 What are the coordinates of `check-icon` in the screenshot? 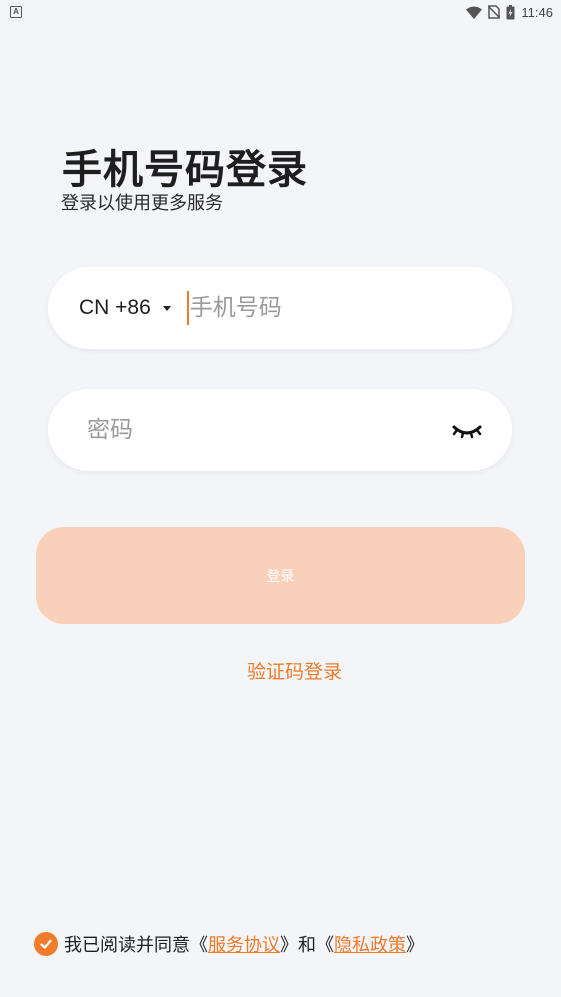 It's located at (46, 944).